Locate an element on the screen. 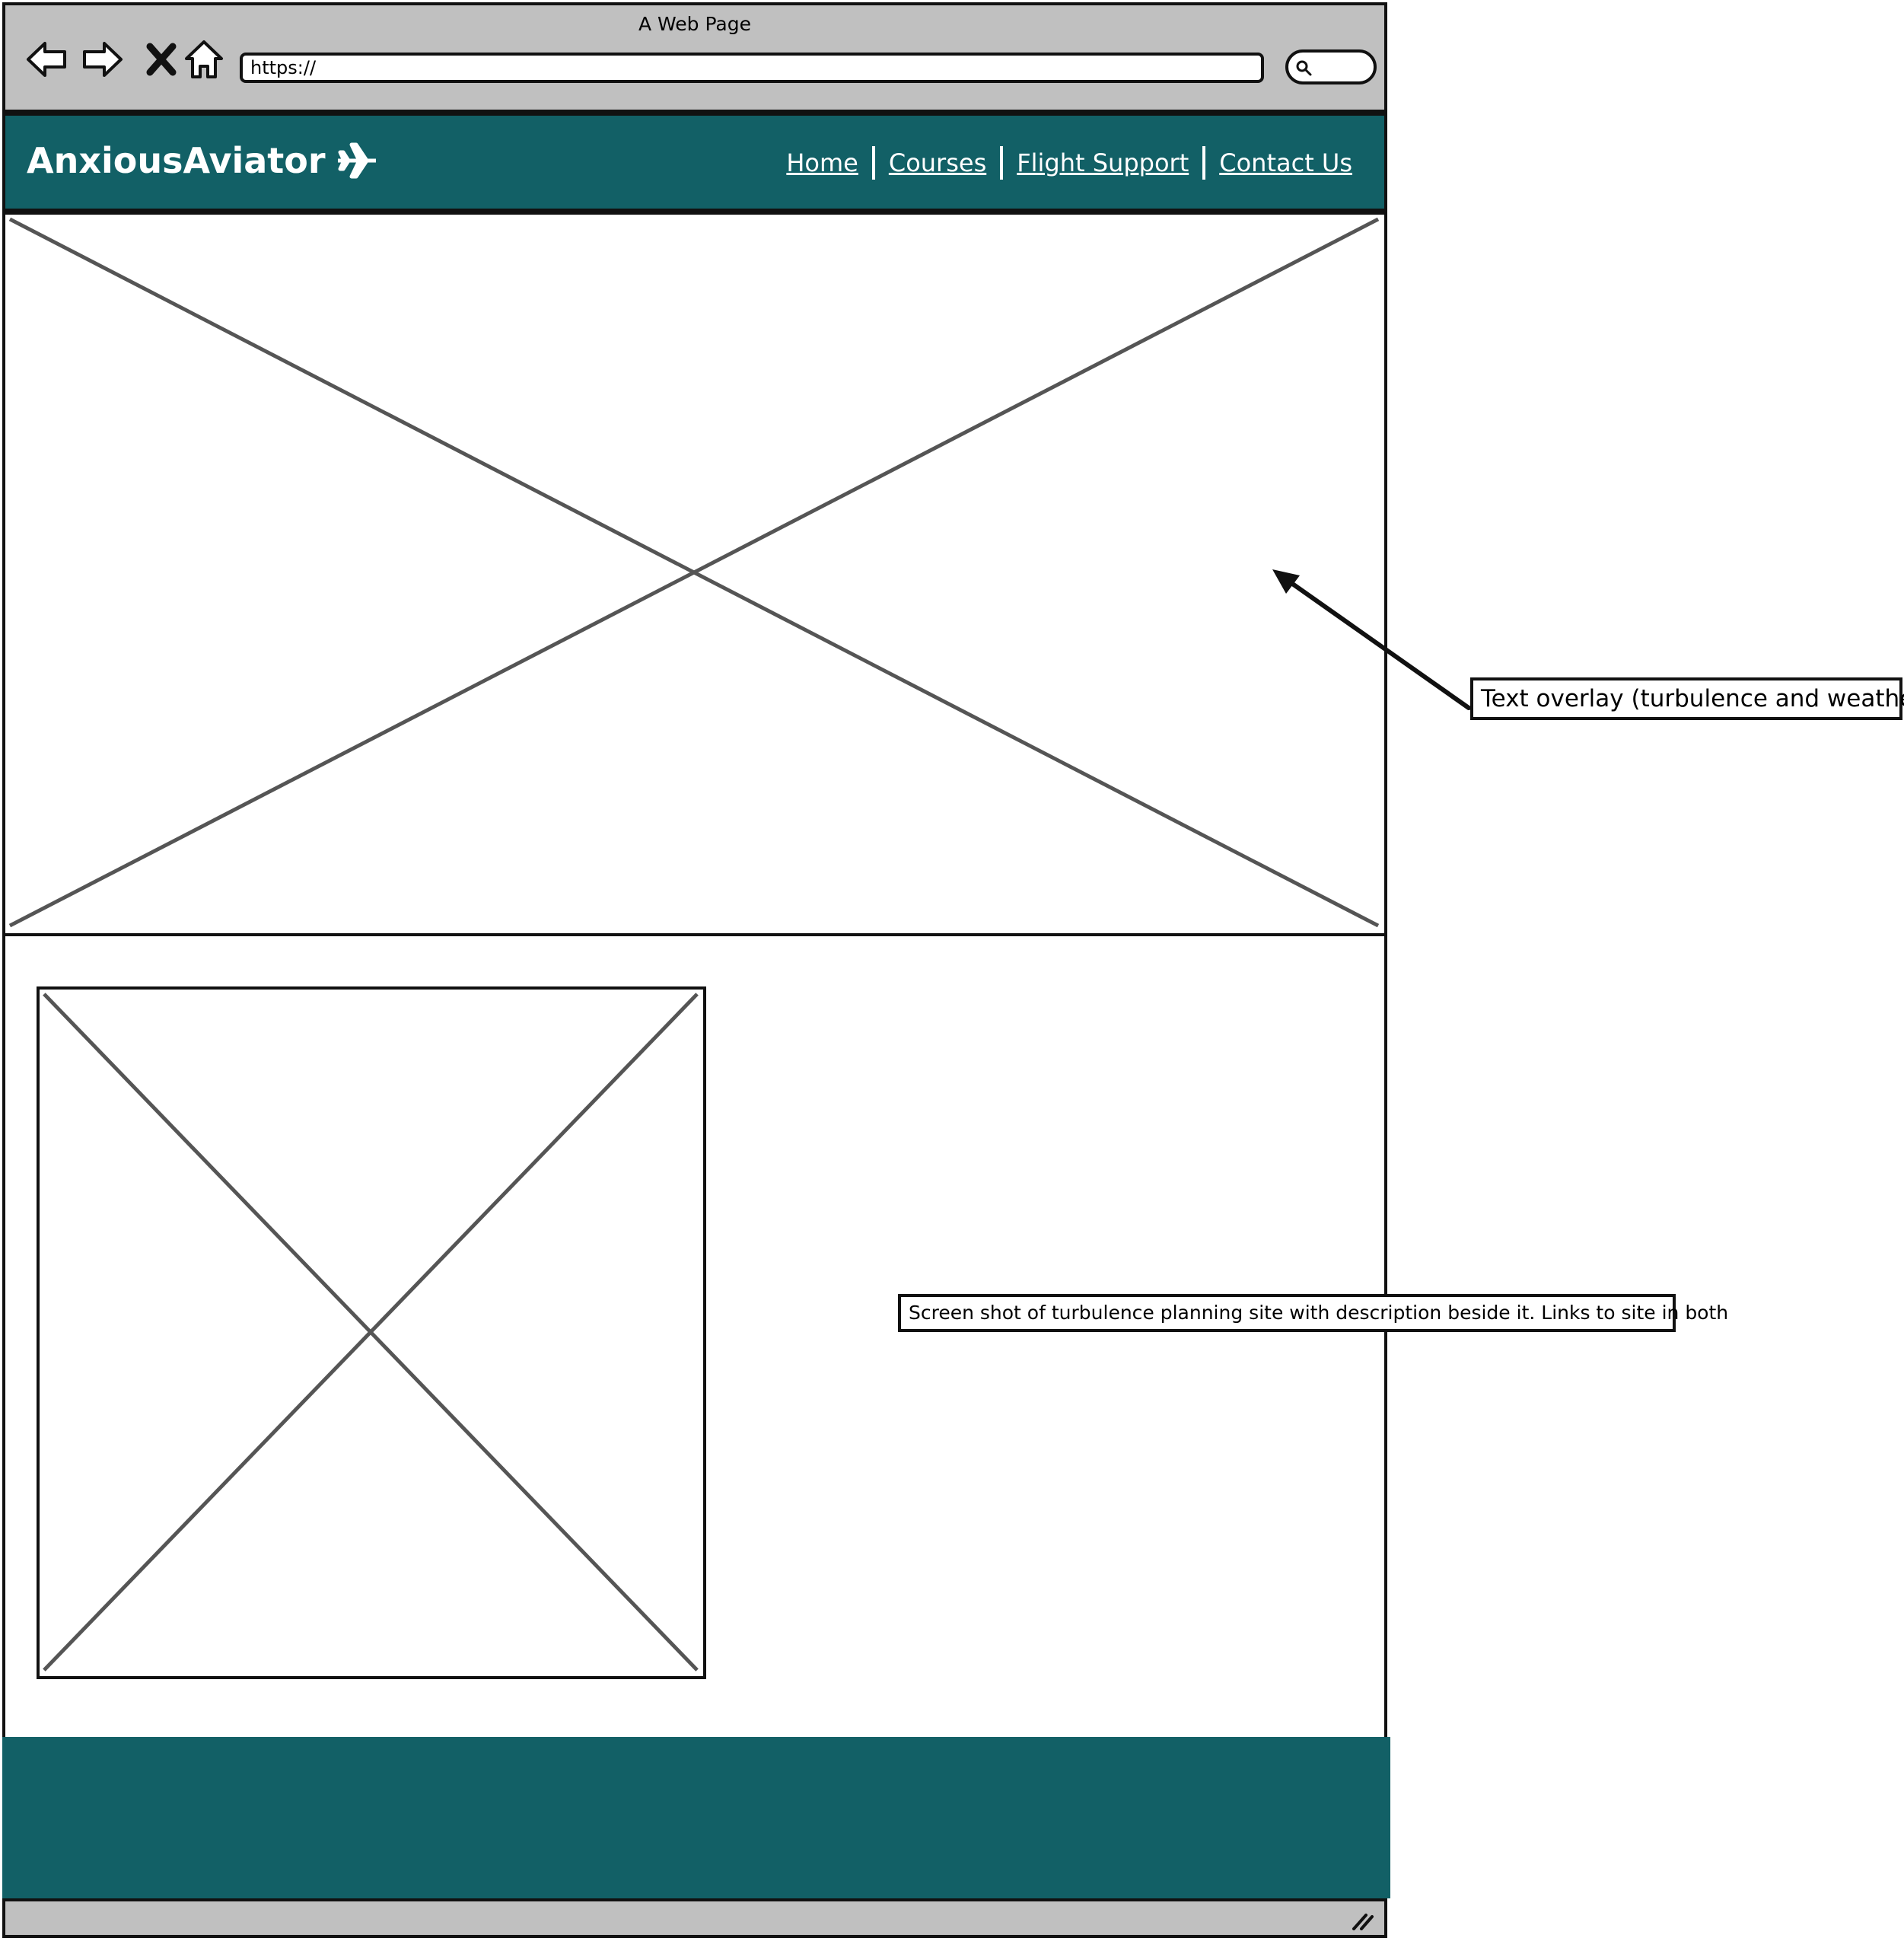  screenshot-image-placeholder is located at coordinates (371, 1332).